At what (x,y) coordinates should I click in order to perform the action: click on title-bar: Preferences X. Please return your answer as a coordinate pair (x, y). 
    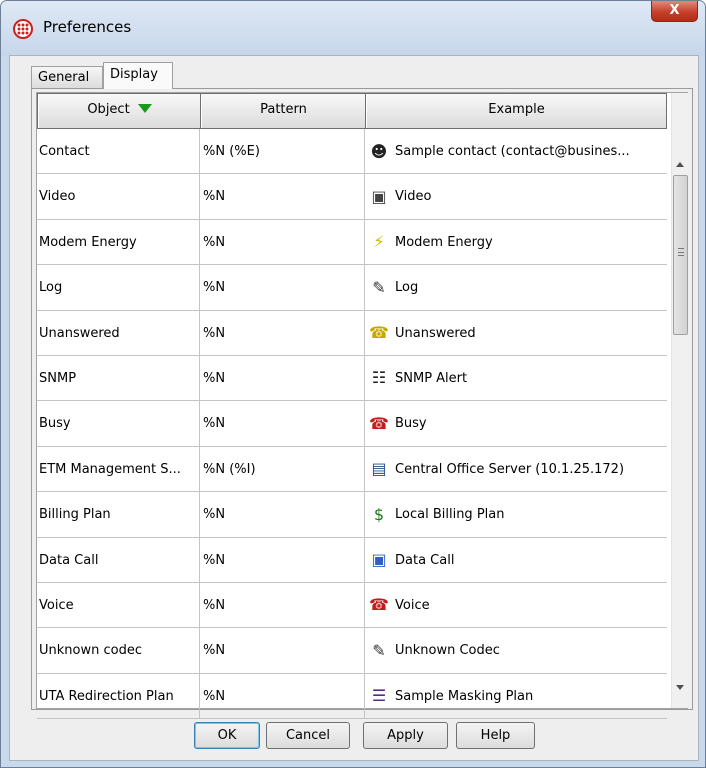
    Looking at the image, I should click on (353, 28).